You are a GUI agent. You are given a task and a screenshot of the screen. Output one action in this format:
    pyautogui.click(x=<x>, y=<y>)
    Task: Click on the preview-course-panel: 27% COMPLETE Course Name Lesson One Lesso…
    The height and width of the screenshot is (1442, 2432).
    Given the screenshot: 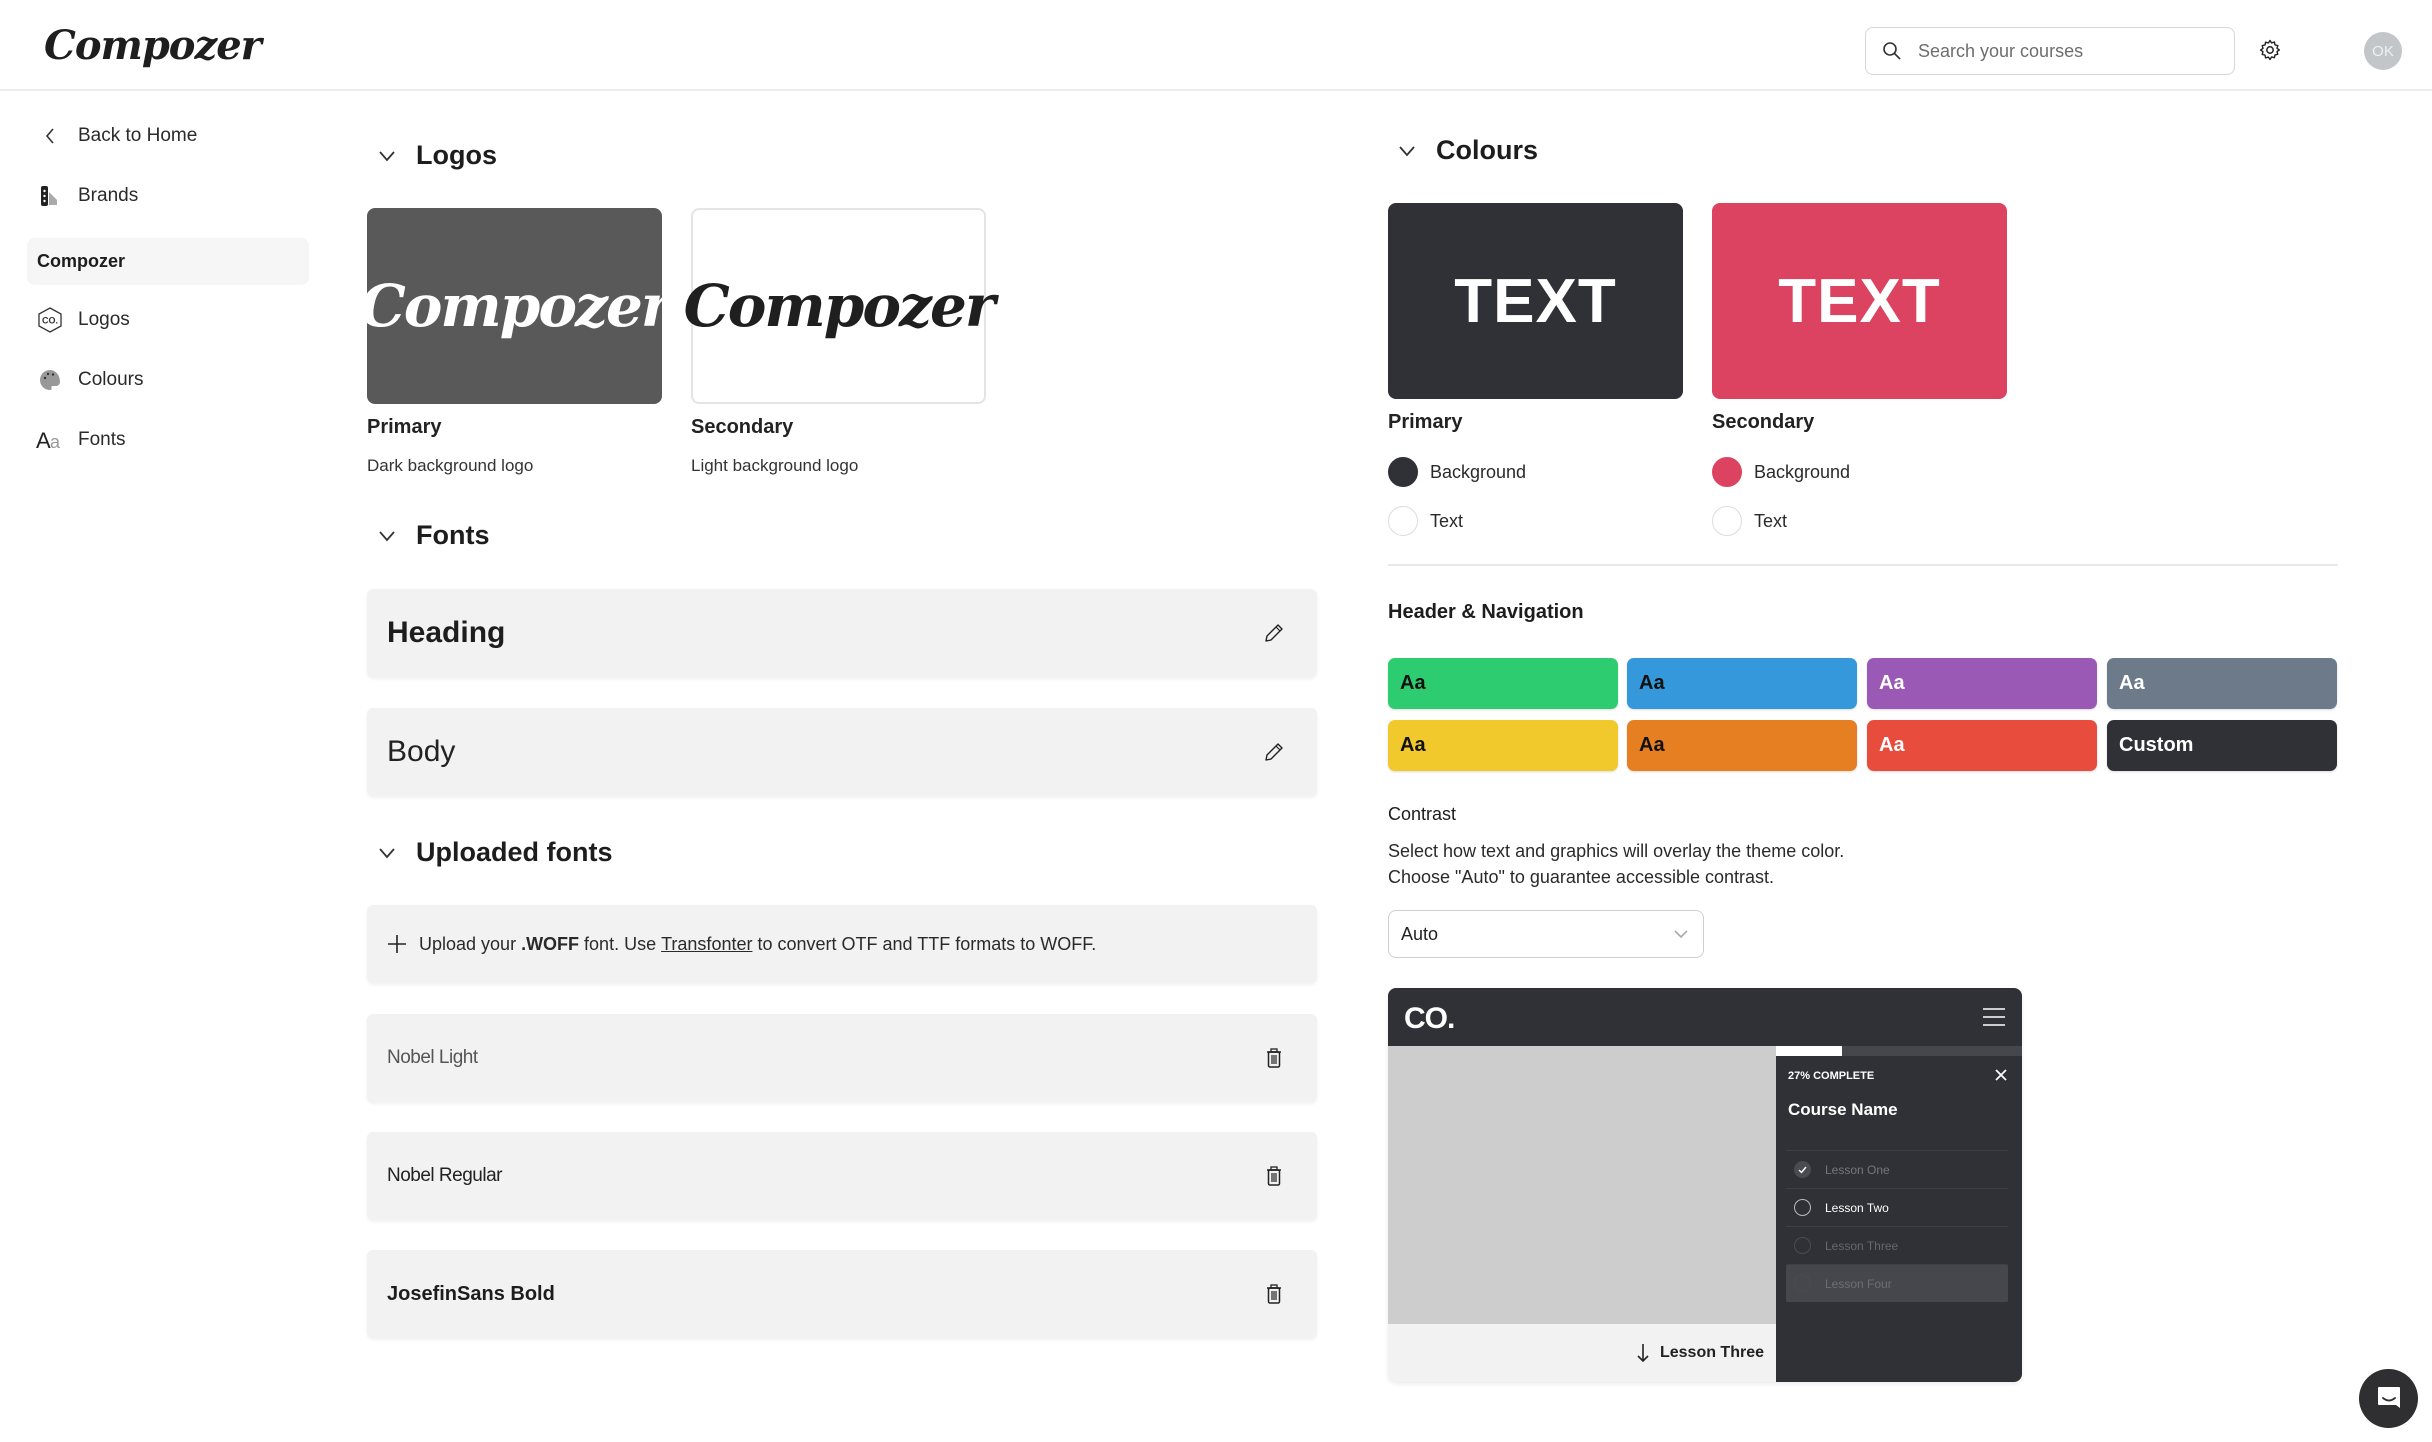 What is the action you would take?
    pyautogui.click(x=1899, y=1214)
    